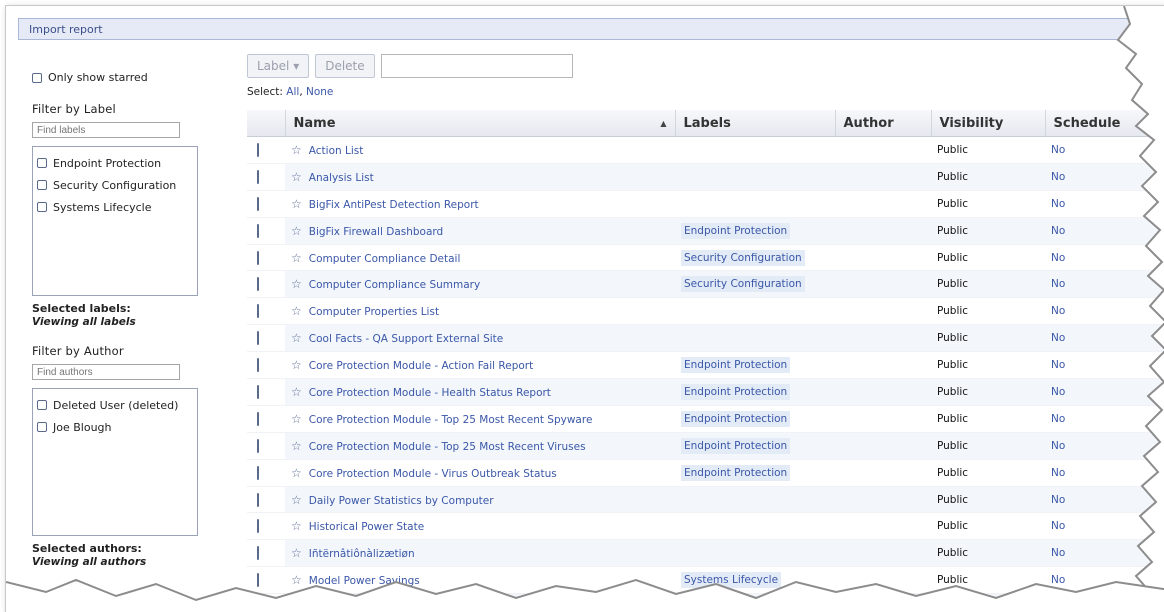  What do you see at coordinates (118, 77) in the screenshot?
I see `only-starred-toggle: Only show starred` at bounding box center [118, 77].